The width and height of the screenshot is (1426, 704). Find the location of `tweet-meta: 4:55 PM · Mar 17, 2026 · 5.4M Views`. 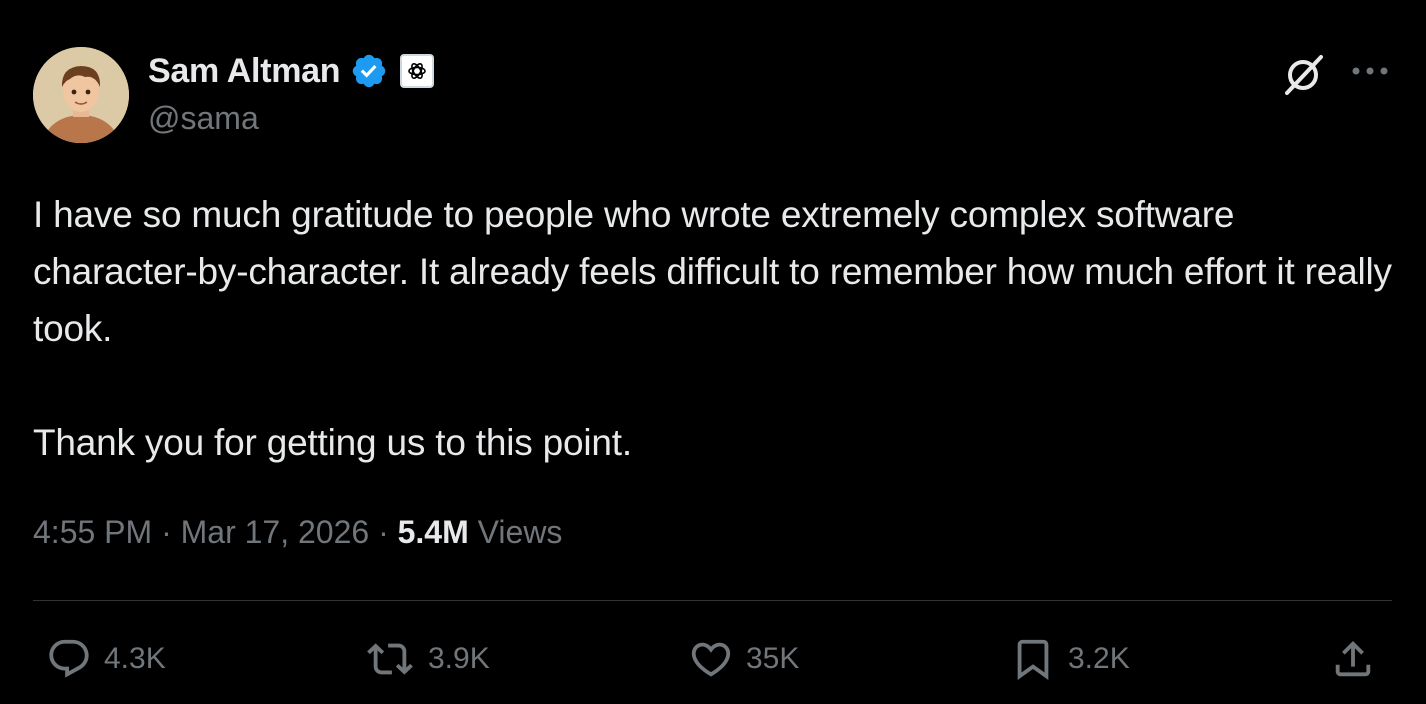

tweet-meta: 4:55 PM · Mar 17, 2026 · 5.4M Views is located at coordinates (297, 532).